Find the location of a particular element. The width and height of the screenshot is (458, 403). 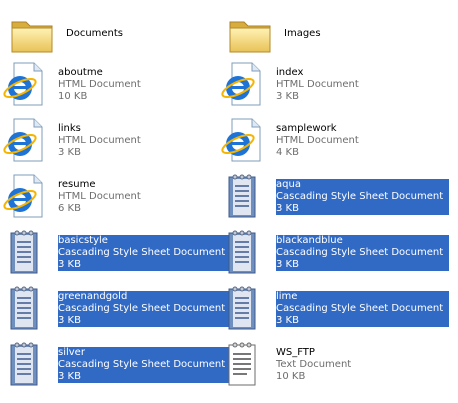

file-item-samplework: samplework HTML Document 4 KB is located at coordinates (332, 141).